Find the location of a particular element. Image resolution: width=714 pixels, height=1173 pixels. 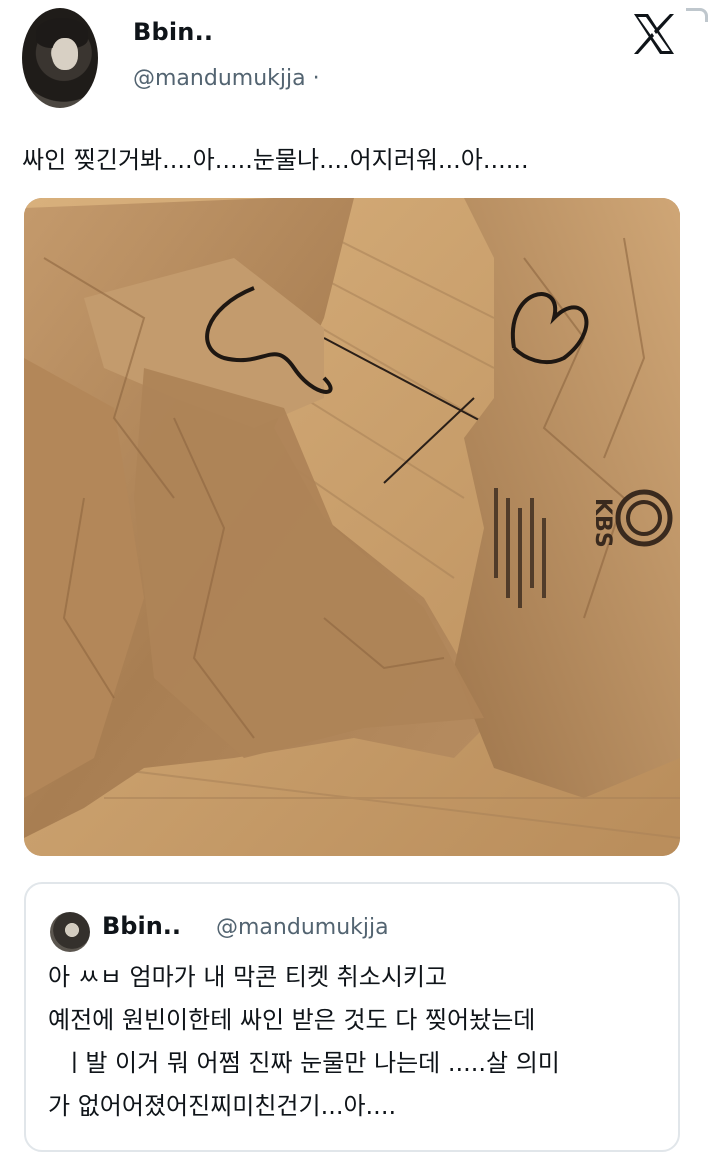

quoted-text-line: ㅣ발 이거 뭐 어쩜 진짜 눈물만 나는데 .....살 의미 is located at coordinates (304, 1063).